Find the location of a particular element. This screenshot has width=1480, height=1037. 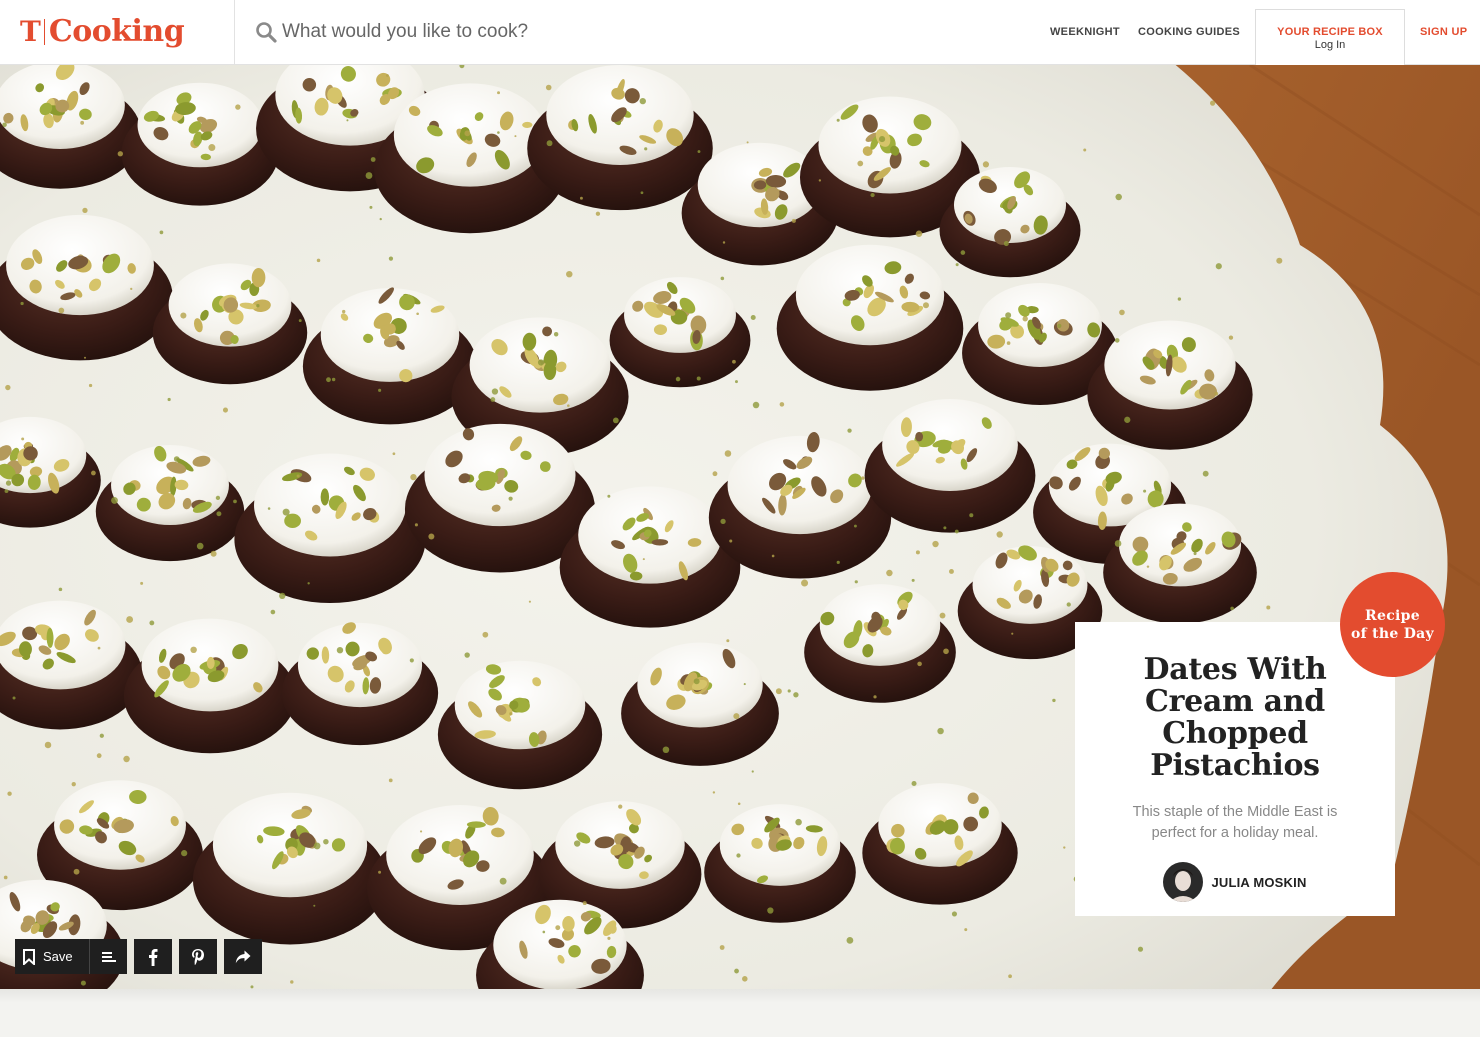

recipe-actions: Save is located at coordinates (138, 956).